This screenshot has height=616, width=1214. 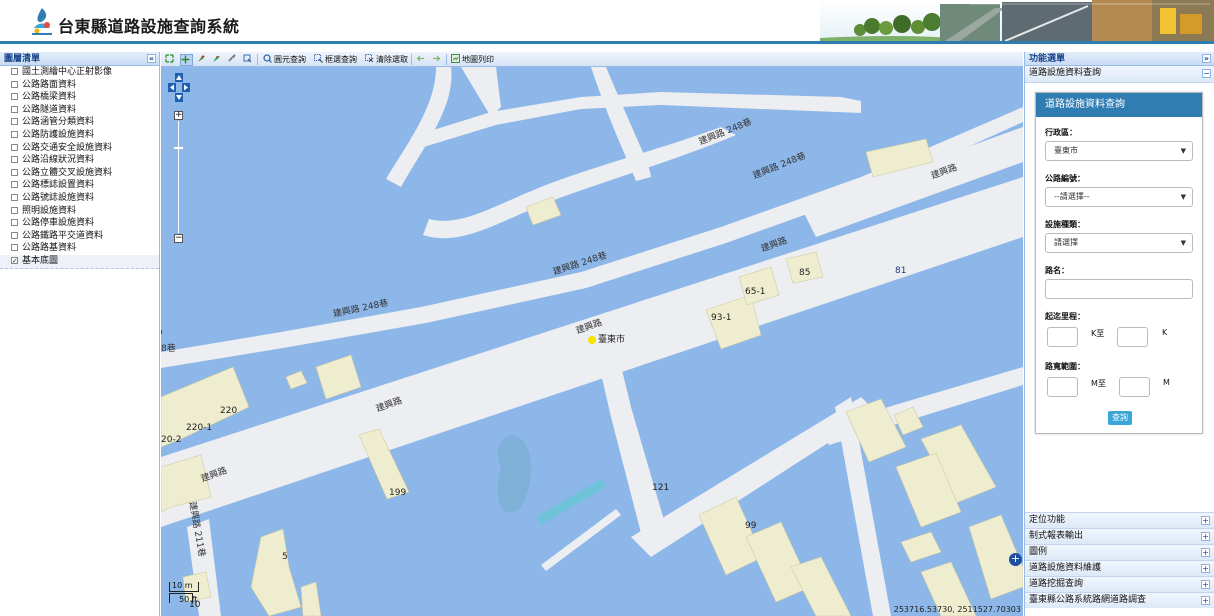 I want to click on layer-item: 公路路基資料, so click(x=79, y=248).